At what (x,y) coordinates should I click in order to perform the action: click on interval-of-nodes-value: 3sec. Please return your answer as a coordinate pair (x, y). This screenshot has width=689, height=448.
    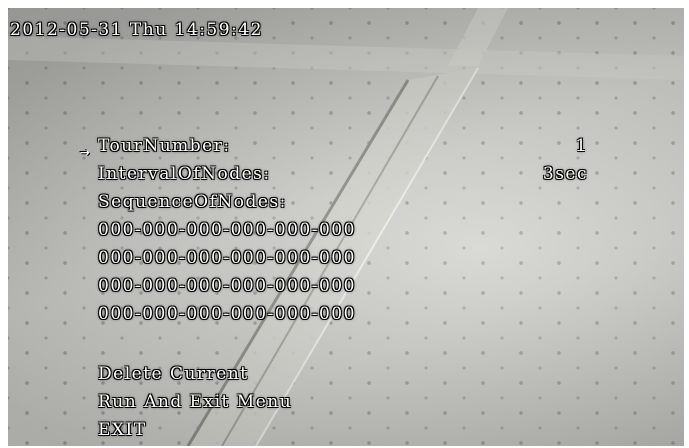
    Looking at the image, I should click on (558, 174).